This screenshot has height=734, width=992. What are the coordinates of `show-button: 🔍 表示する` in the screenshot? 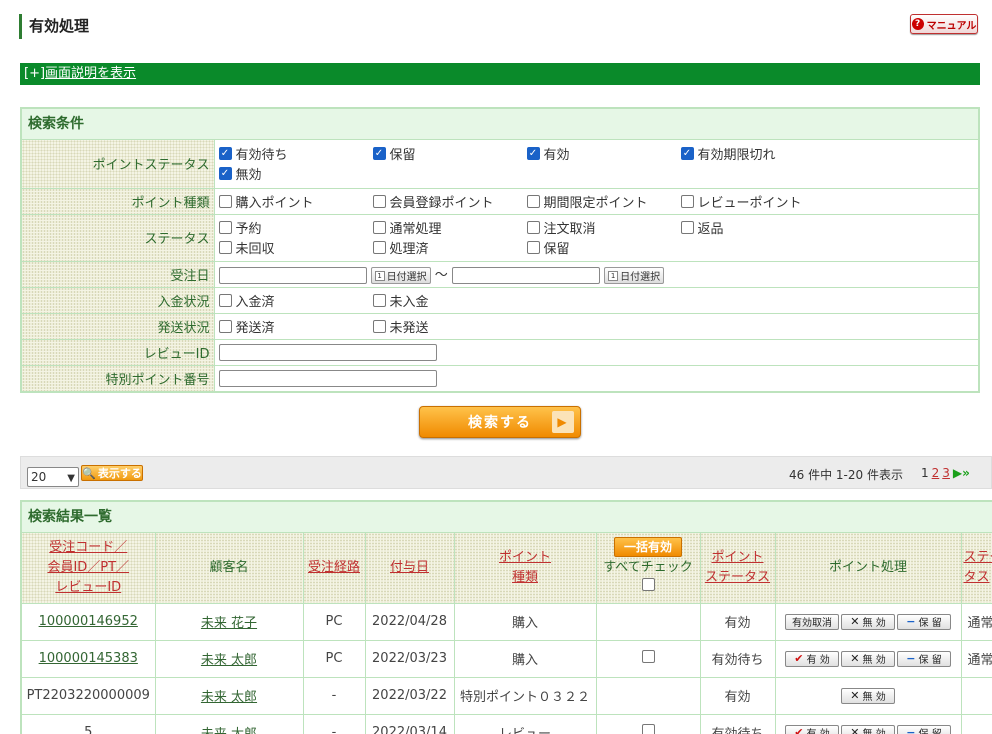 It's located at (112, 473).